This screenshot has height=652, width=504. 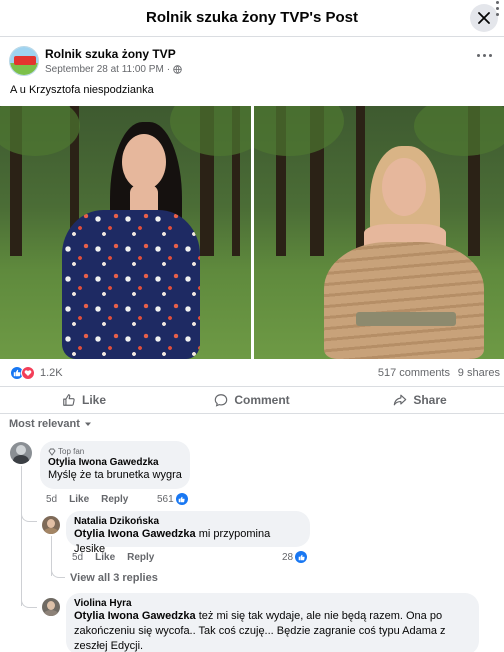 I want to click on page-name-link: Rolnik szuka żony TVP, so click(x=110, y=54).